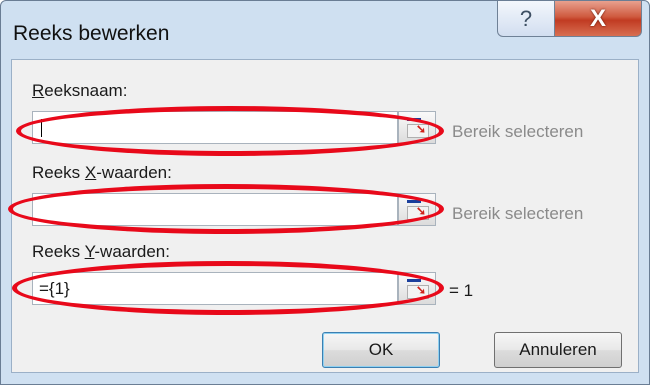 The width and height of the screenshot is (650, 385). I want to click on x-values-label: Reeks X-waarden:, so click(102, 172).